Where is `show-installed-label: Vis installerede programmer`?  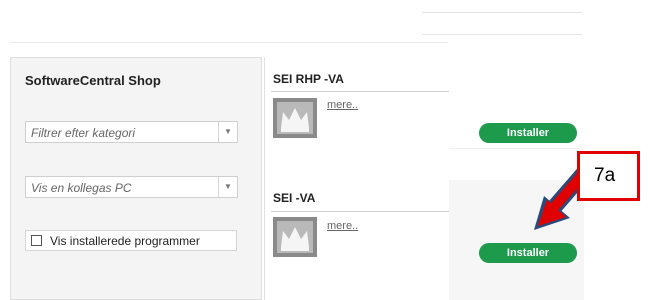 show-installed-label: Vis installerede programmer is located at coordinates (125, 241).